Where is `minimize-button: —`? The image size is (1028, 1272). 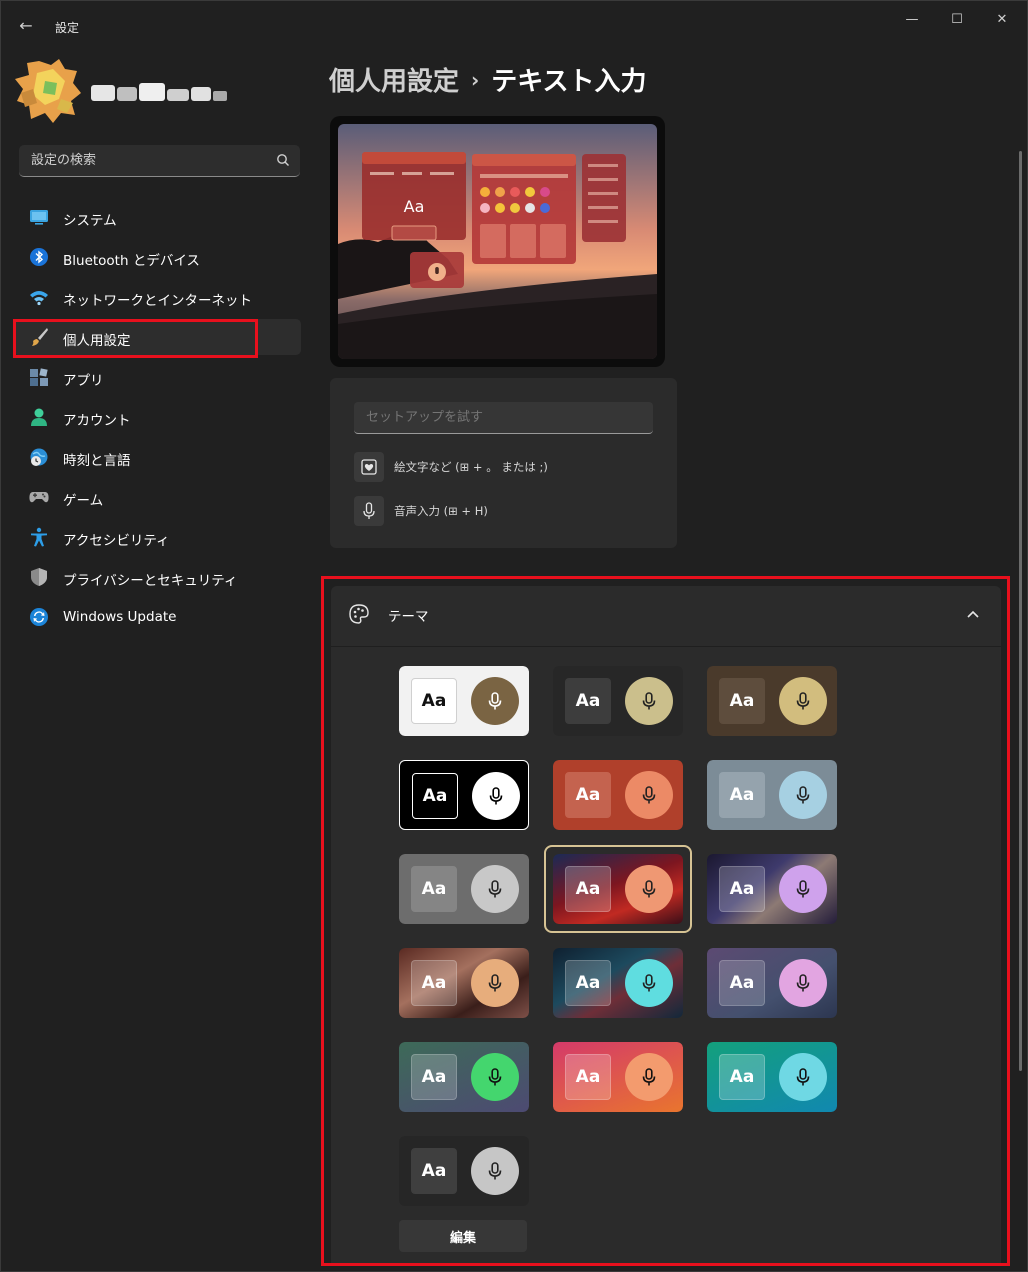 minimize-button: — is located at coordinates (912, 20).